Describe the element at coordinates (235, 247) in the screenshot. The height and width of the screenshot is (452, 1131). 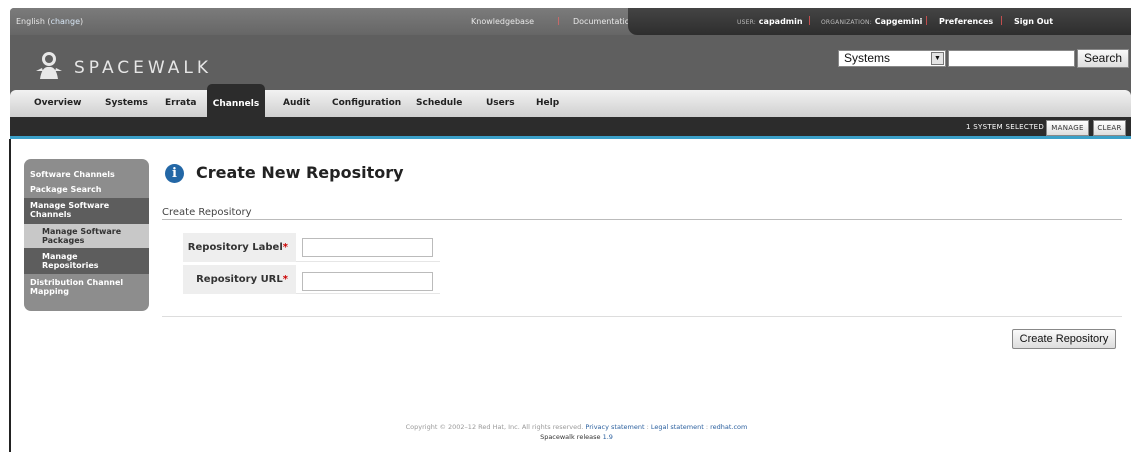
I see `field-label-text: Repository Label` at that location.